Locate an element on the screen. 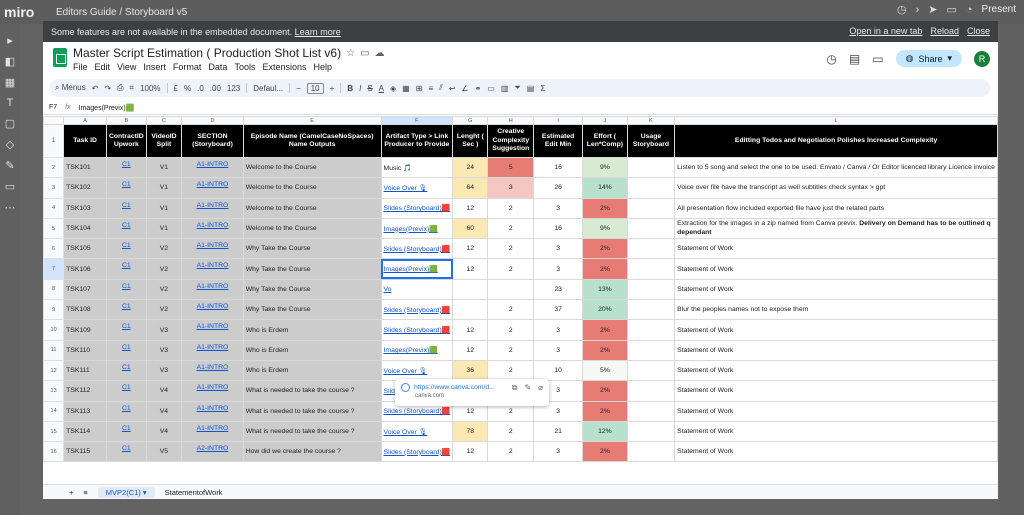 This screenshot has height=515, width=1024. column-header: K is located at coordinates (651, 120).